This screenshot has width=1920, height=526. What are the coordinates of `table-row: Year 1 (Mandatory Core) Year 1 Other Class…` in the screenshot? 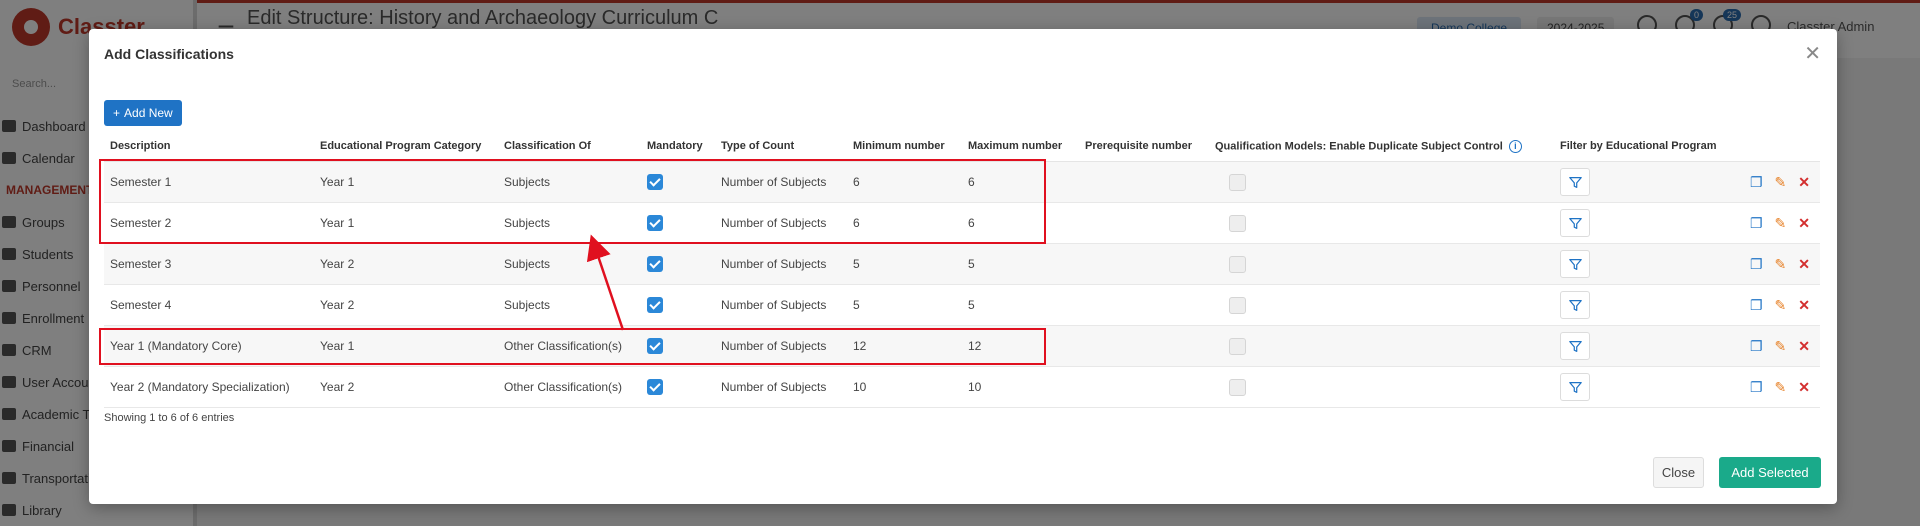 It's located at (962, 346).